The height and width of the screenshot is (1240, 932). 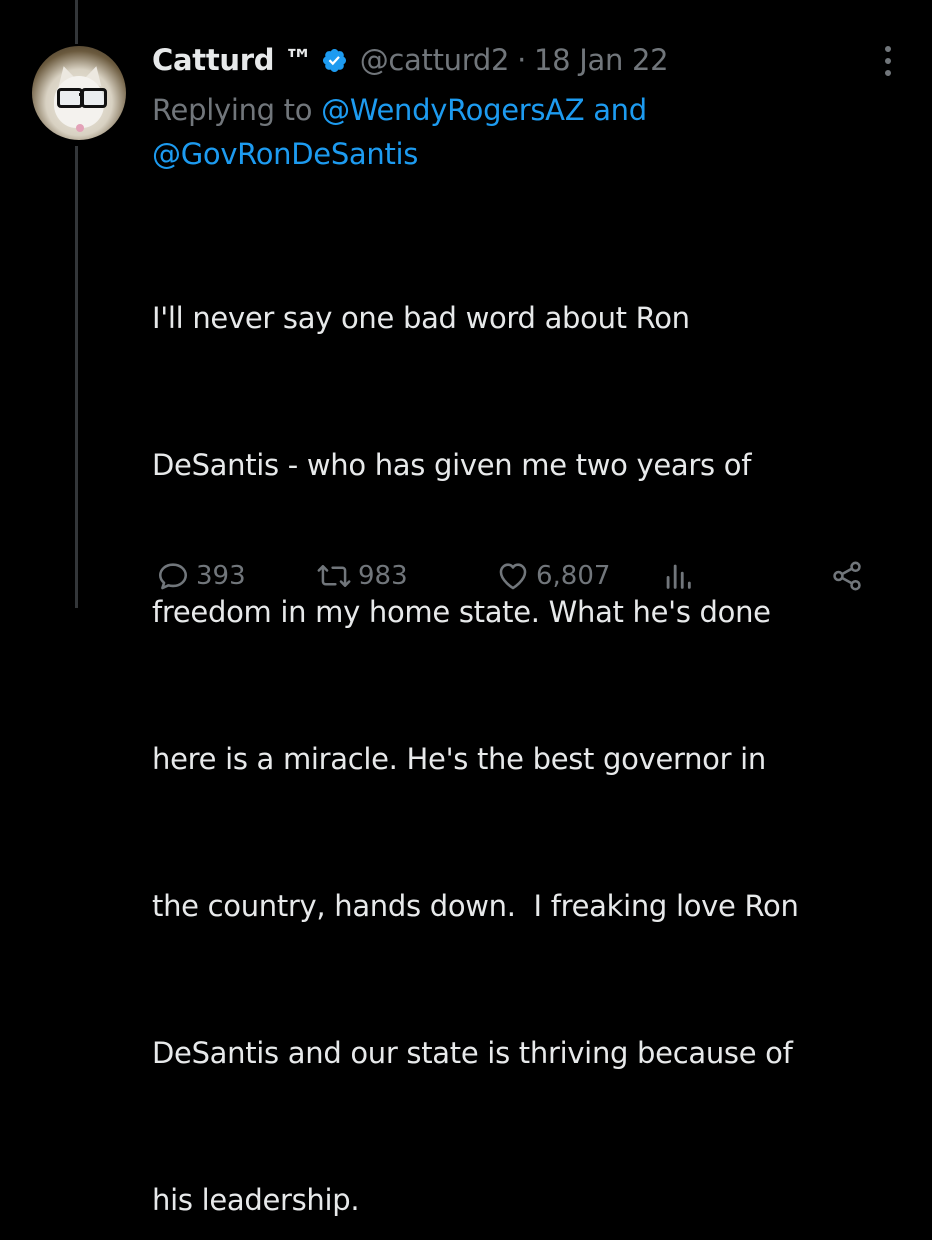 I want to click on avatar, so click(x=79, y=93).